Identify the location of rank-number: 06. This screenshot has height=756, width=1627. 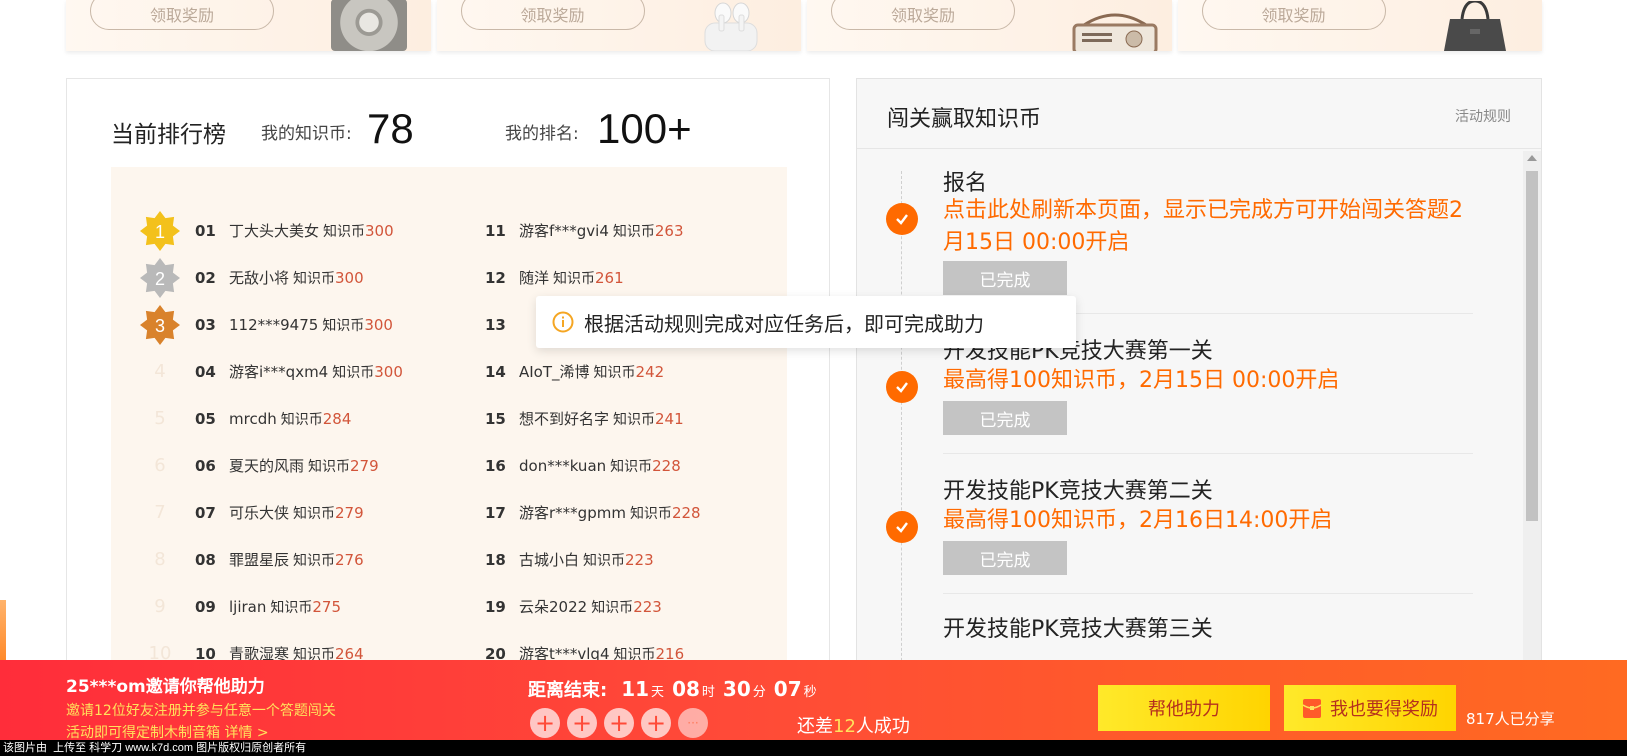
(205, 465).